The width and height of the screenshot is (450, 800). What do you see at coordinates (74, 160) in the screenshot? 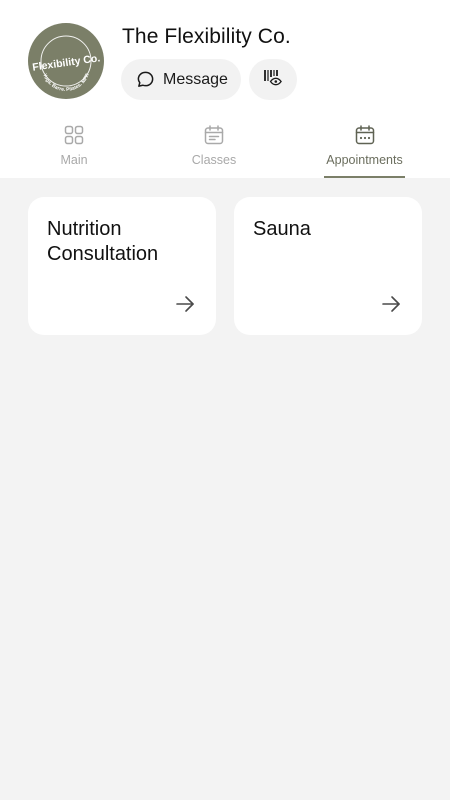
I see `tab-main-label: Main` at bounding box center [74, 160].